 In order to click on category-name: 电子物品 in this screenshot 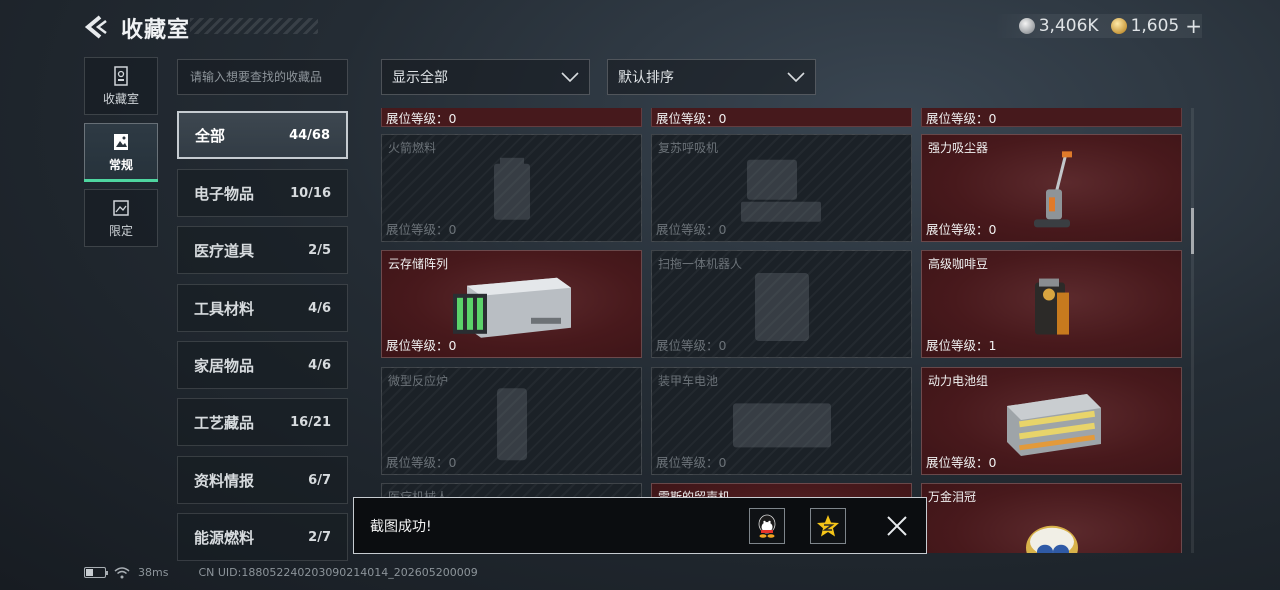, I will do `click(224, 193)`.